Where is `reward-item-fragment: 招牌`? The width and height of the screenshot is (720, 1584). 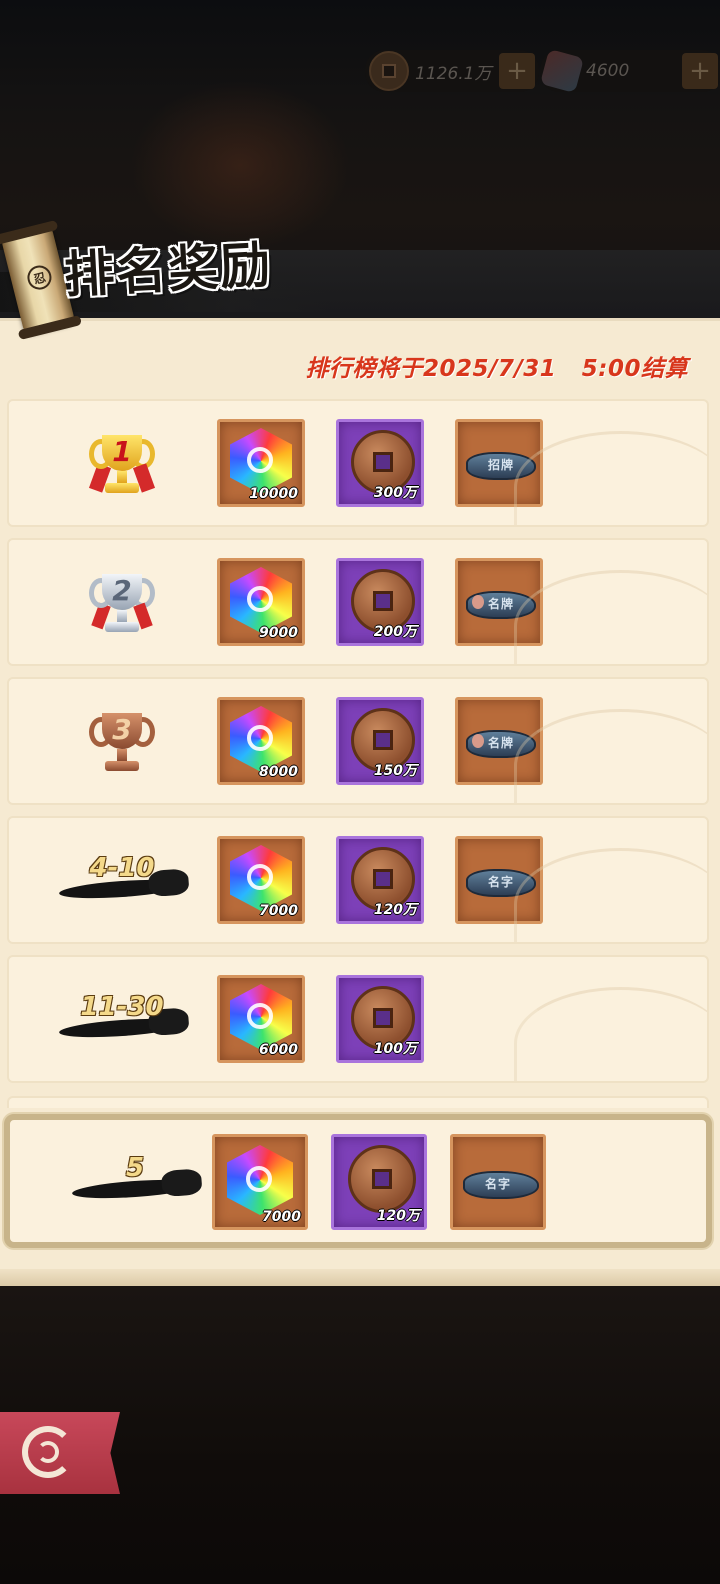
reward-item-fragment: 招牌 is located at coordinates (499, 463).